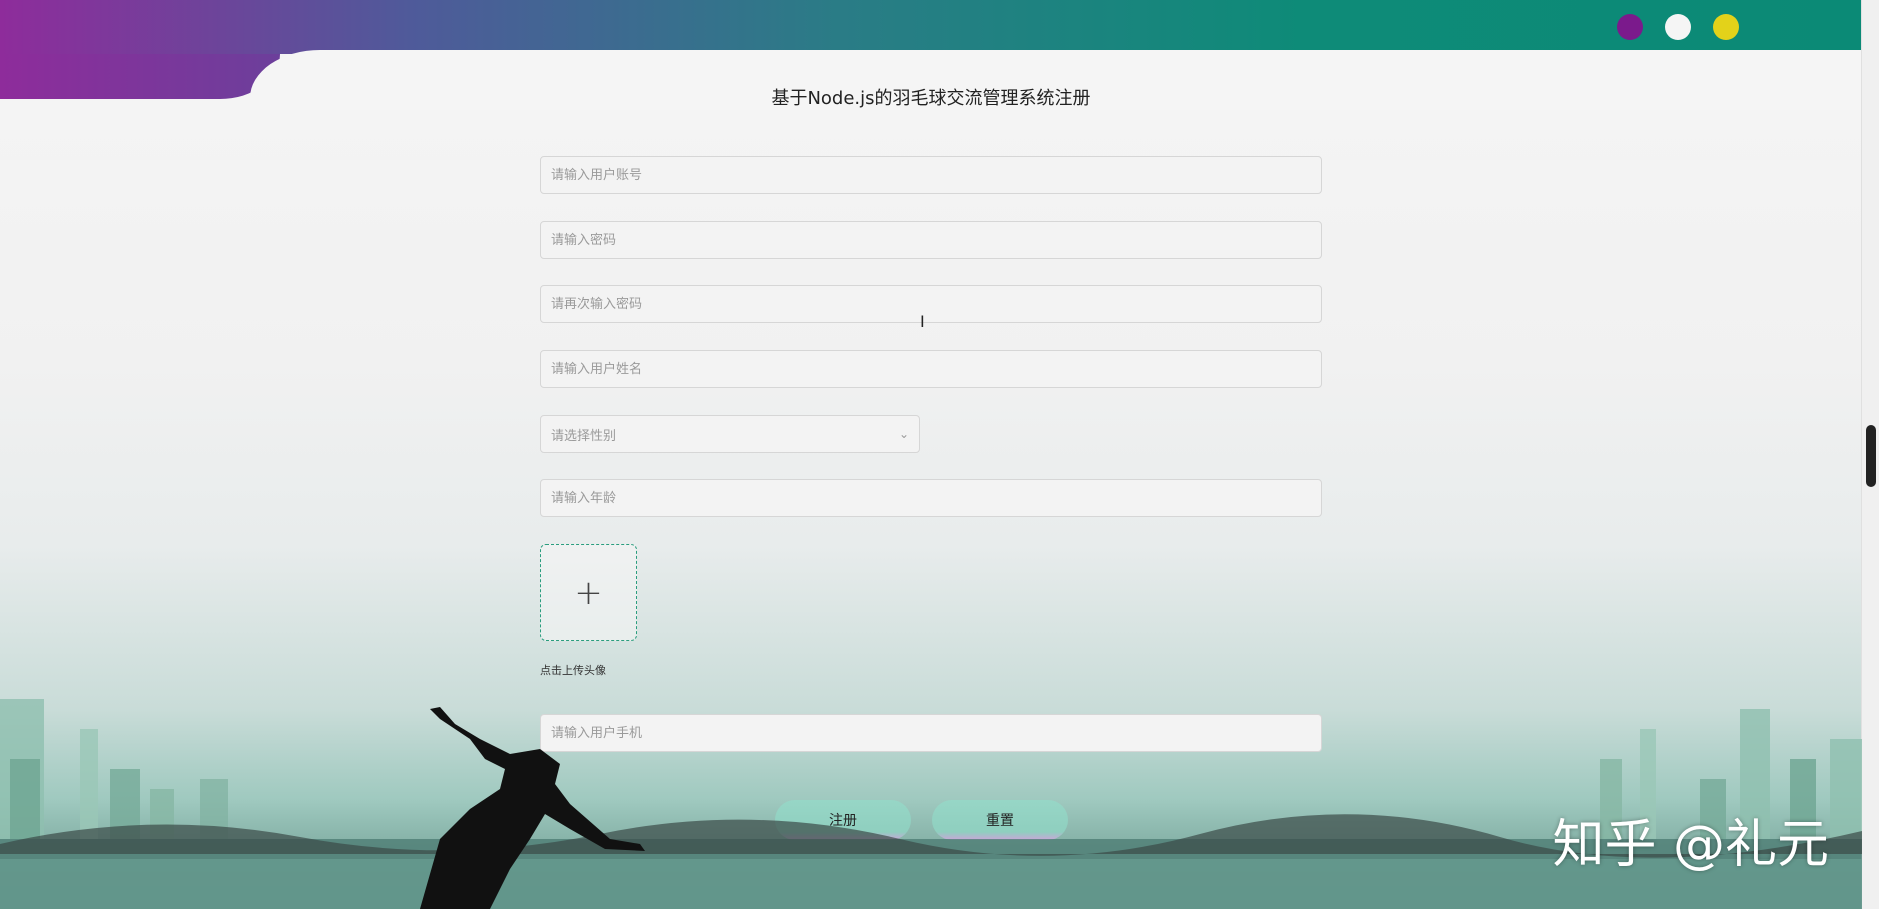  I want to click on top-banner, so click(931, 27).